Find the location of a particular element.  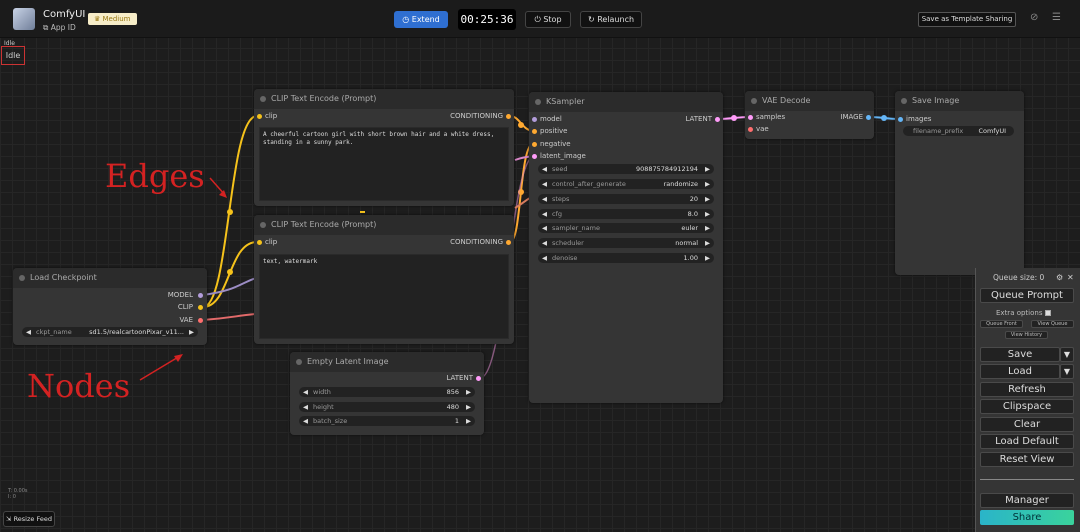

widget-sampler-name: ◀ sampler_name euler ▶ is located at coordinates (626, 228).